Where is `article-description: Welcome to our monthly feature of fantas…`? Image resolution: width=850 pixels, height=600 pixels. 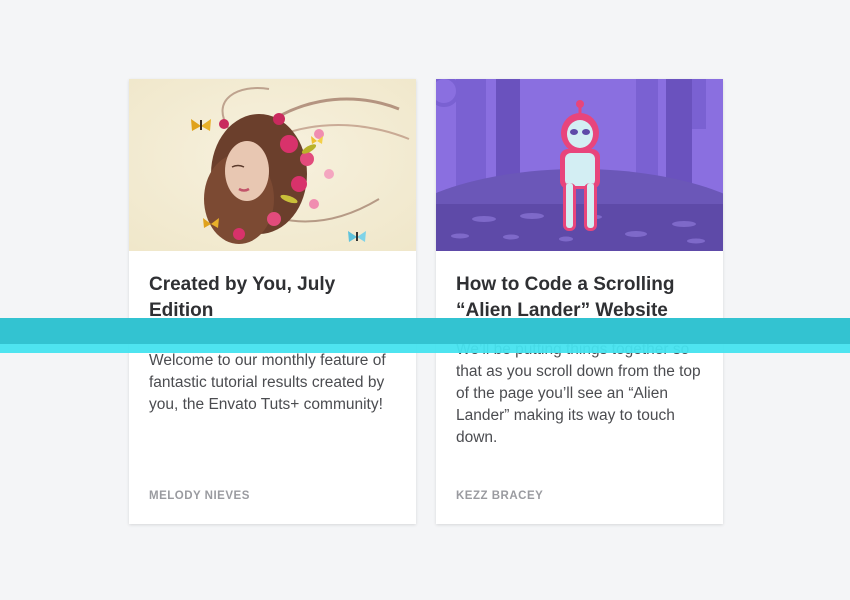
article-description: Welcome to our monthly feature of fantas… is located at coordinates (267, 382).